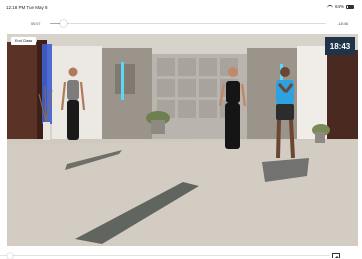  Describe the element at coordinates (340, 46) in the screenshot. I see `workout-timer: 18:43` at that location.